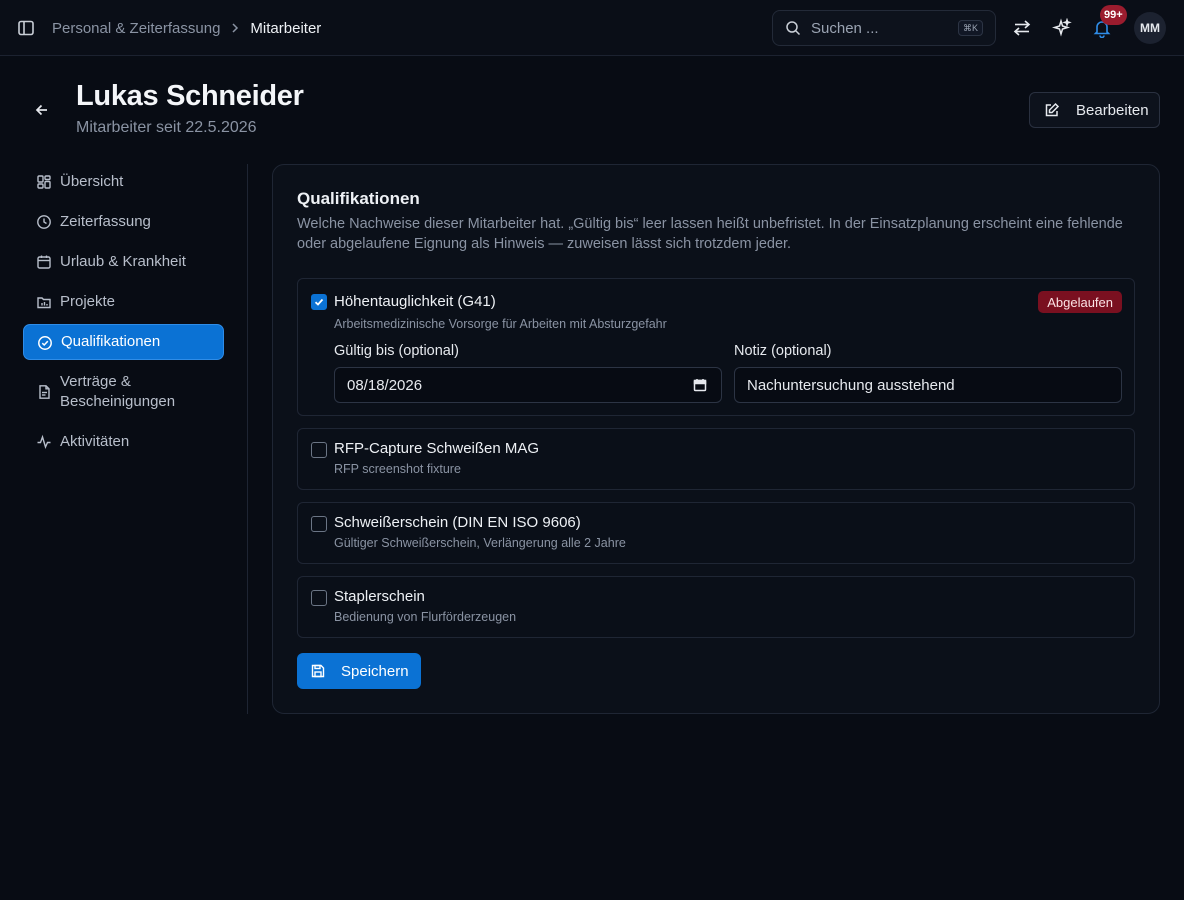 Image resolution: width=1184 pixels, height=900 pixels. What do you see at coordinates (42, 110) in the screenshot?
I see `arrow-left-icon` at bounding box center [42, 110].